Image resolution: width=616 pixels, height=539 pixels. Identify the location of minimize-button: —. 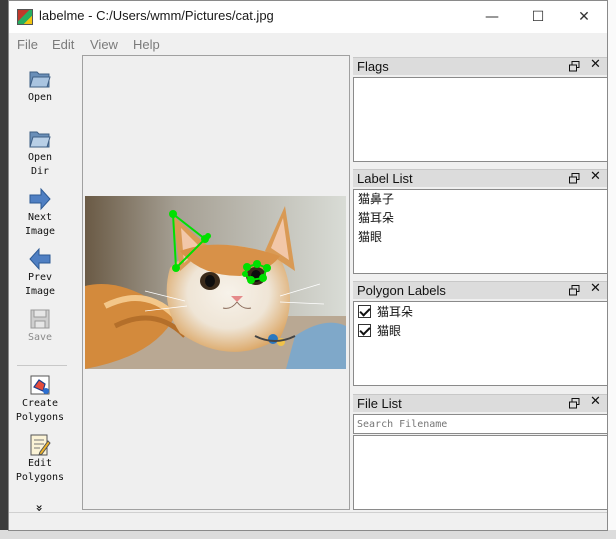
(492, 17).